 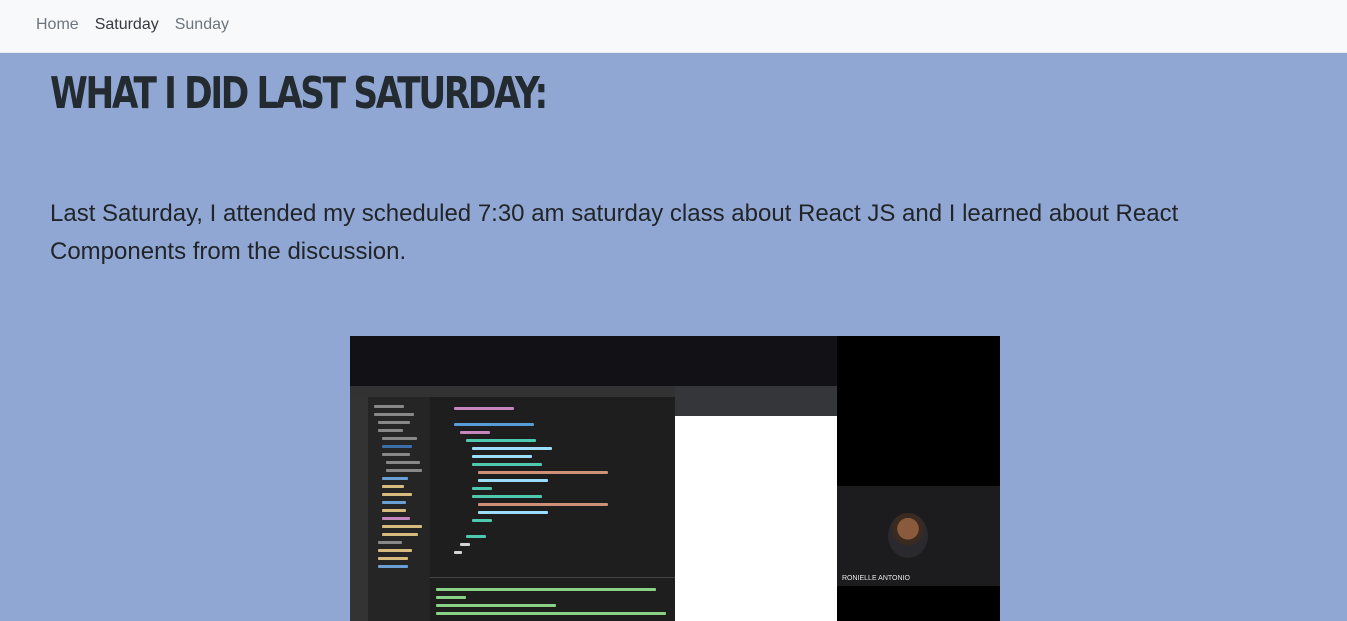 I want to click on nav-link-saturday: Saturday, so click(x=127, y=25).